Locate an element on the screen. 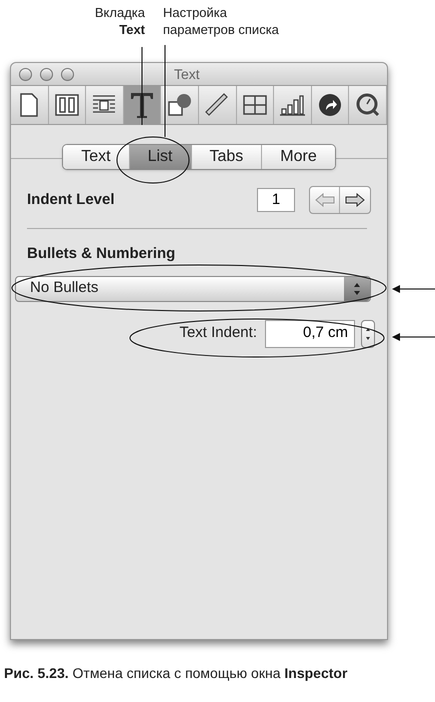 This screenshot has width=435, height=702. text-indent-label: Text Indent: is located at coordinates (218, 333).